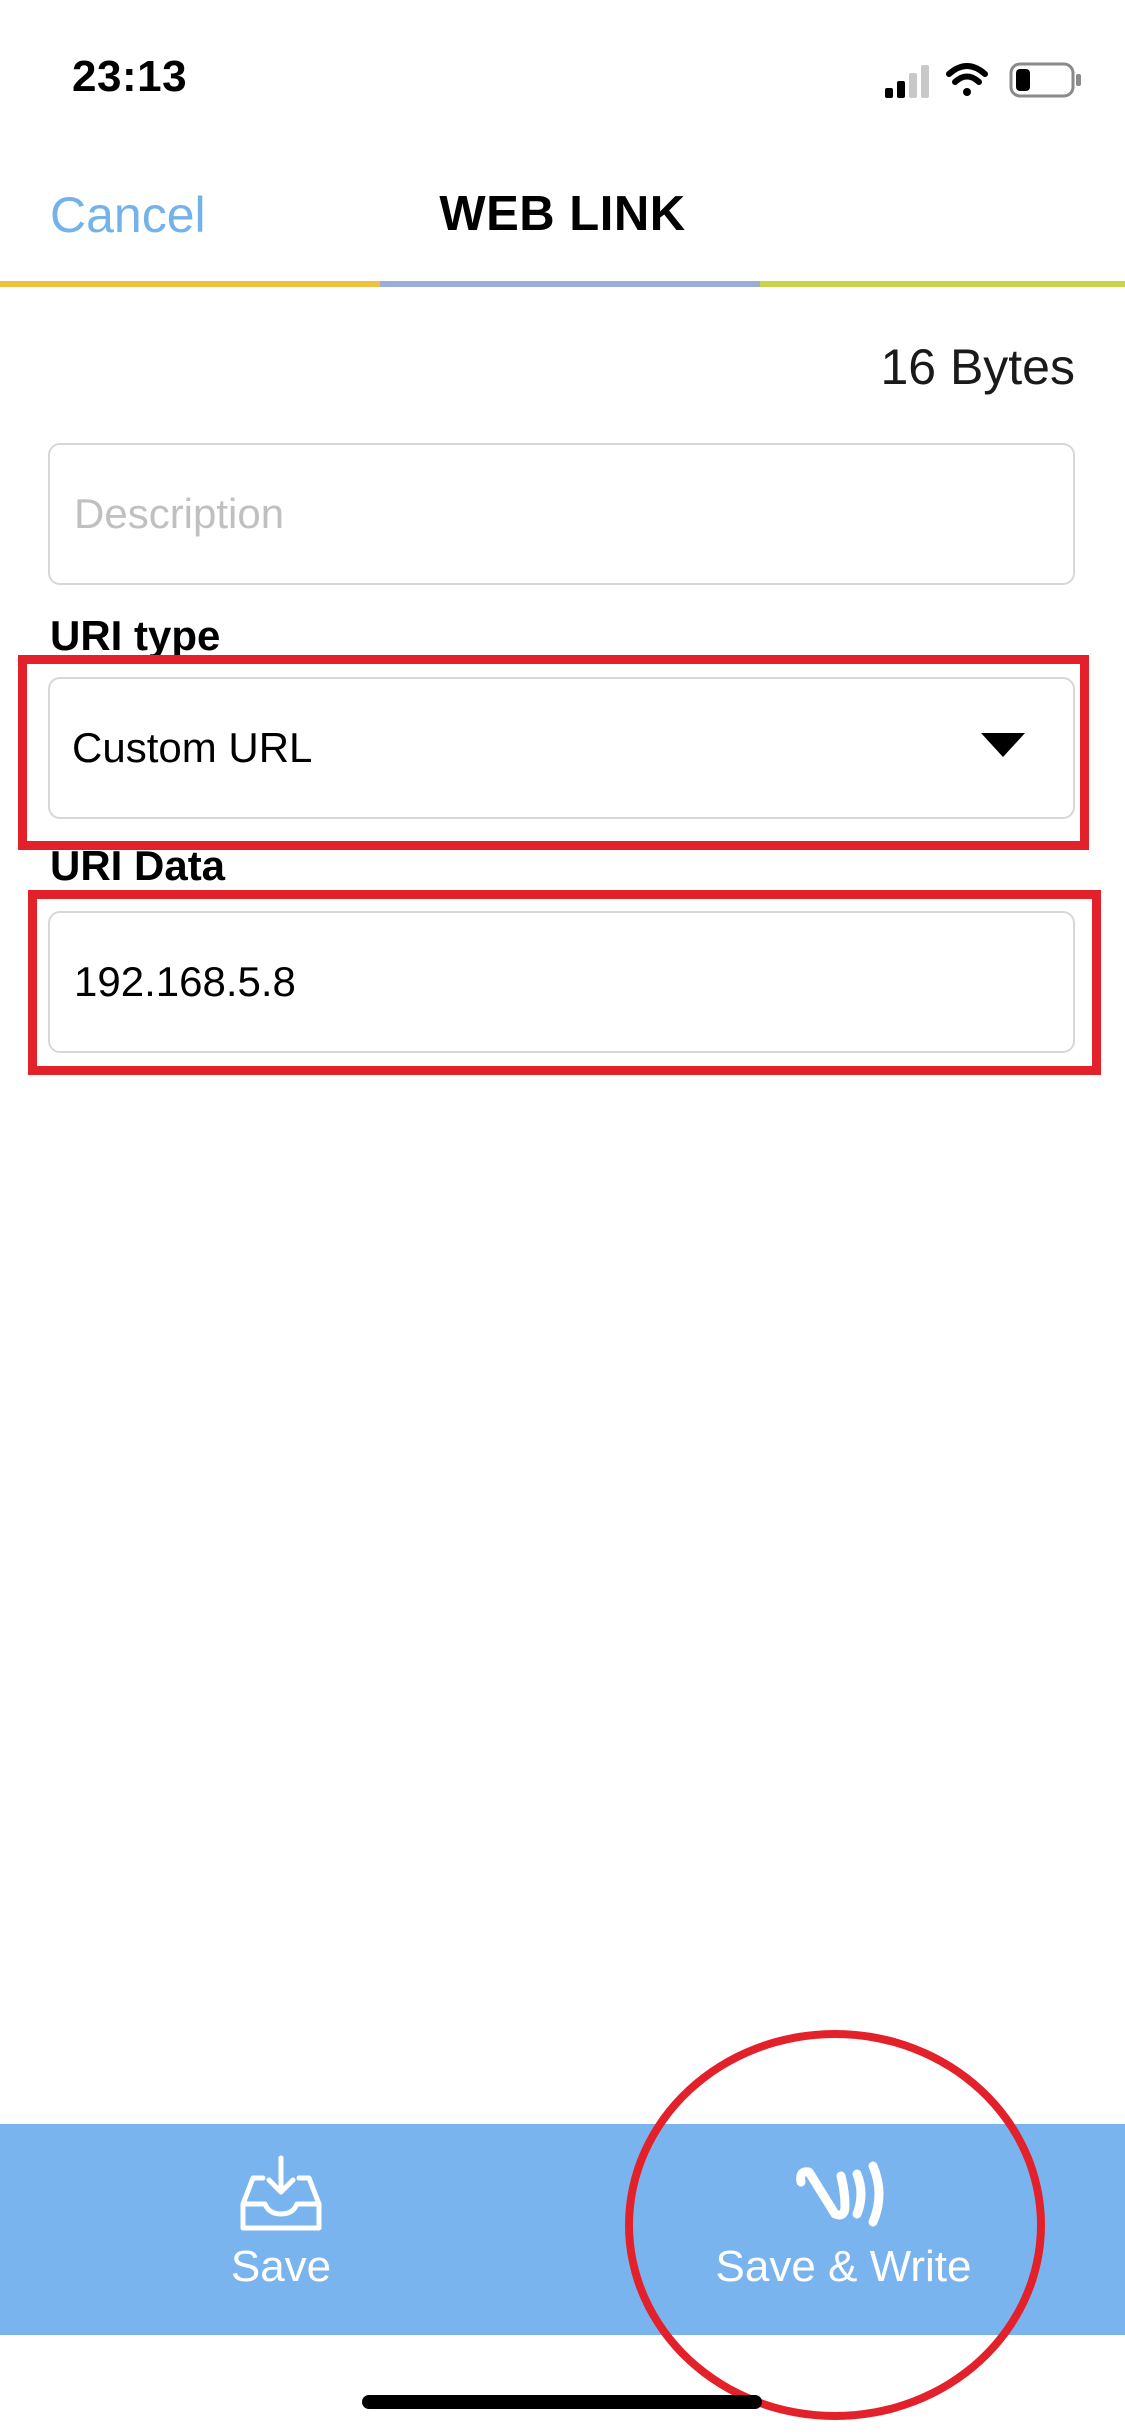 This screenshot has height=2436, width=1125. What do you see at coordinates (570, 284) in the screenshot?
I see `divider-blue` at bounding box center [570, 284].